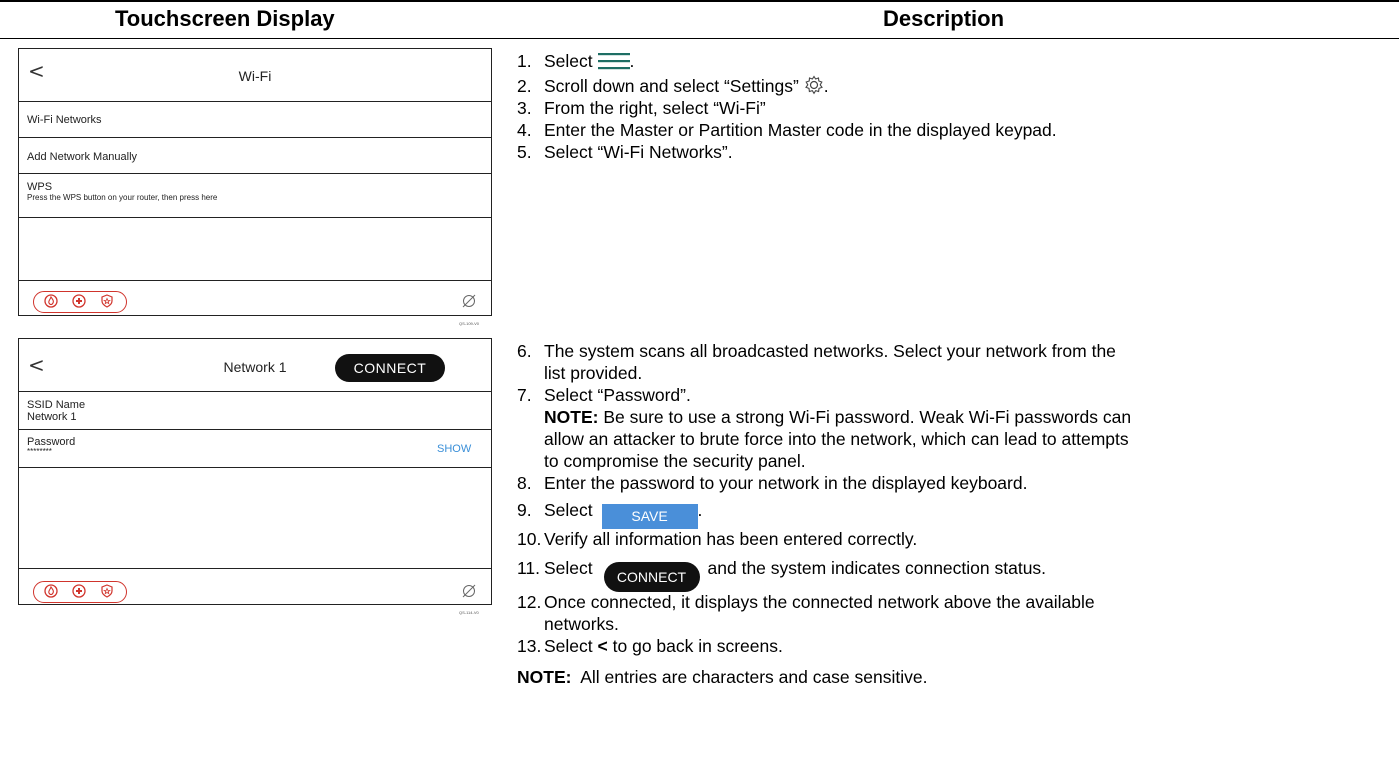 Image resolution: width=1399 pixels, height=775 pixels. What do you see at coordinates (255, 120) in the screenshot?
I see `wifi-networks-row: Wi-Fi Networks` at bounding box center [255, 120].